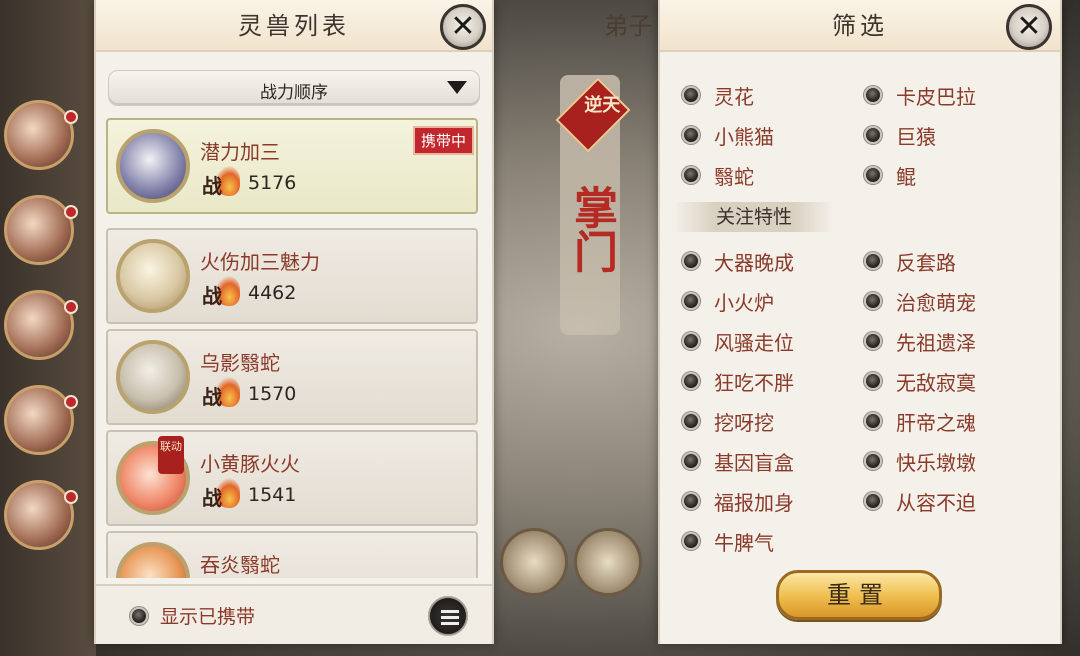  I want to click on beast-card: 吞炎翳蛇, so click(292, 554).